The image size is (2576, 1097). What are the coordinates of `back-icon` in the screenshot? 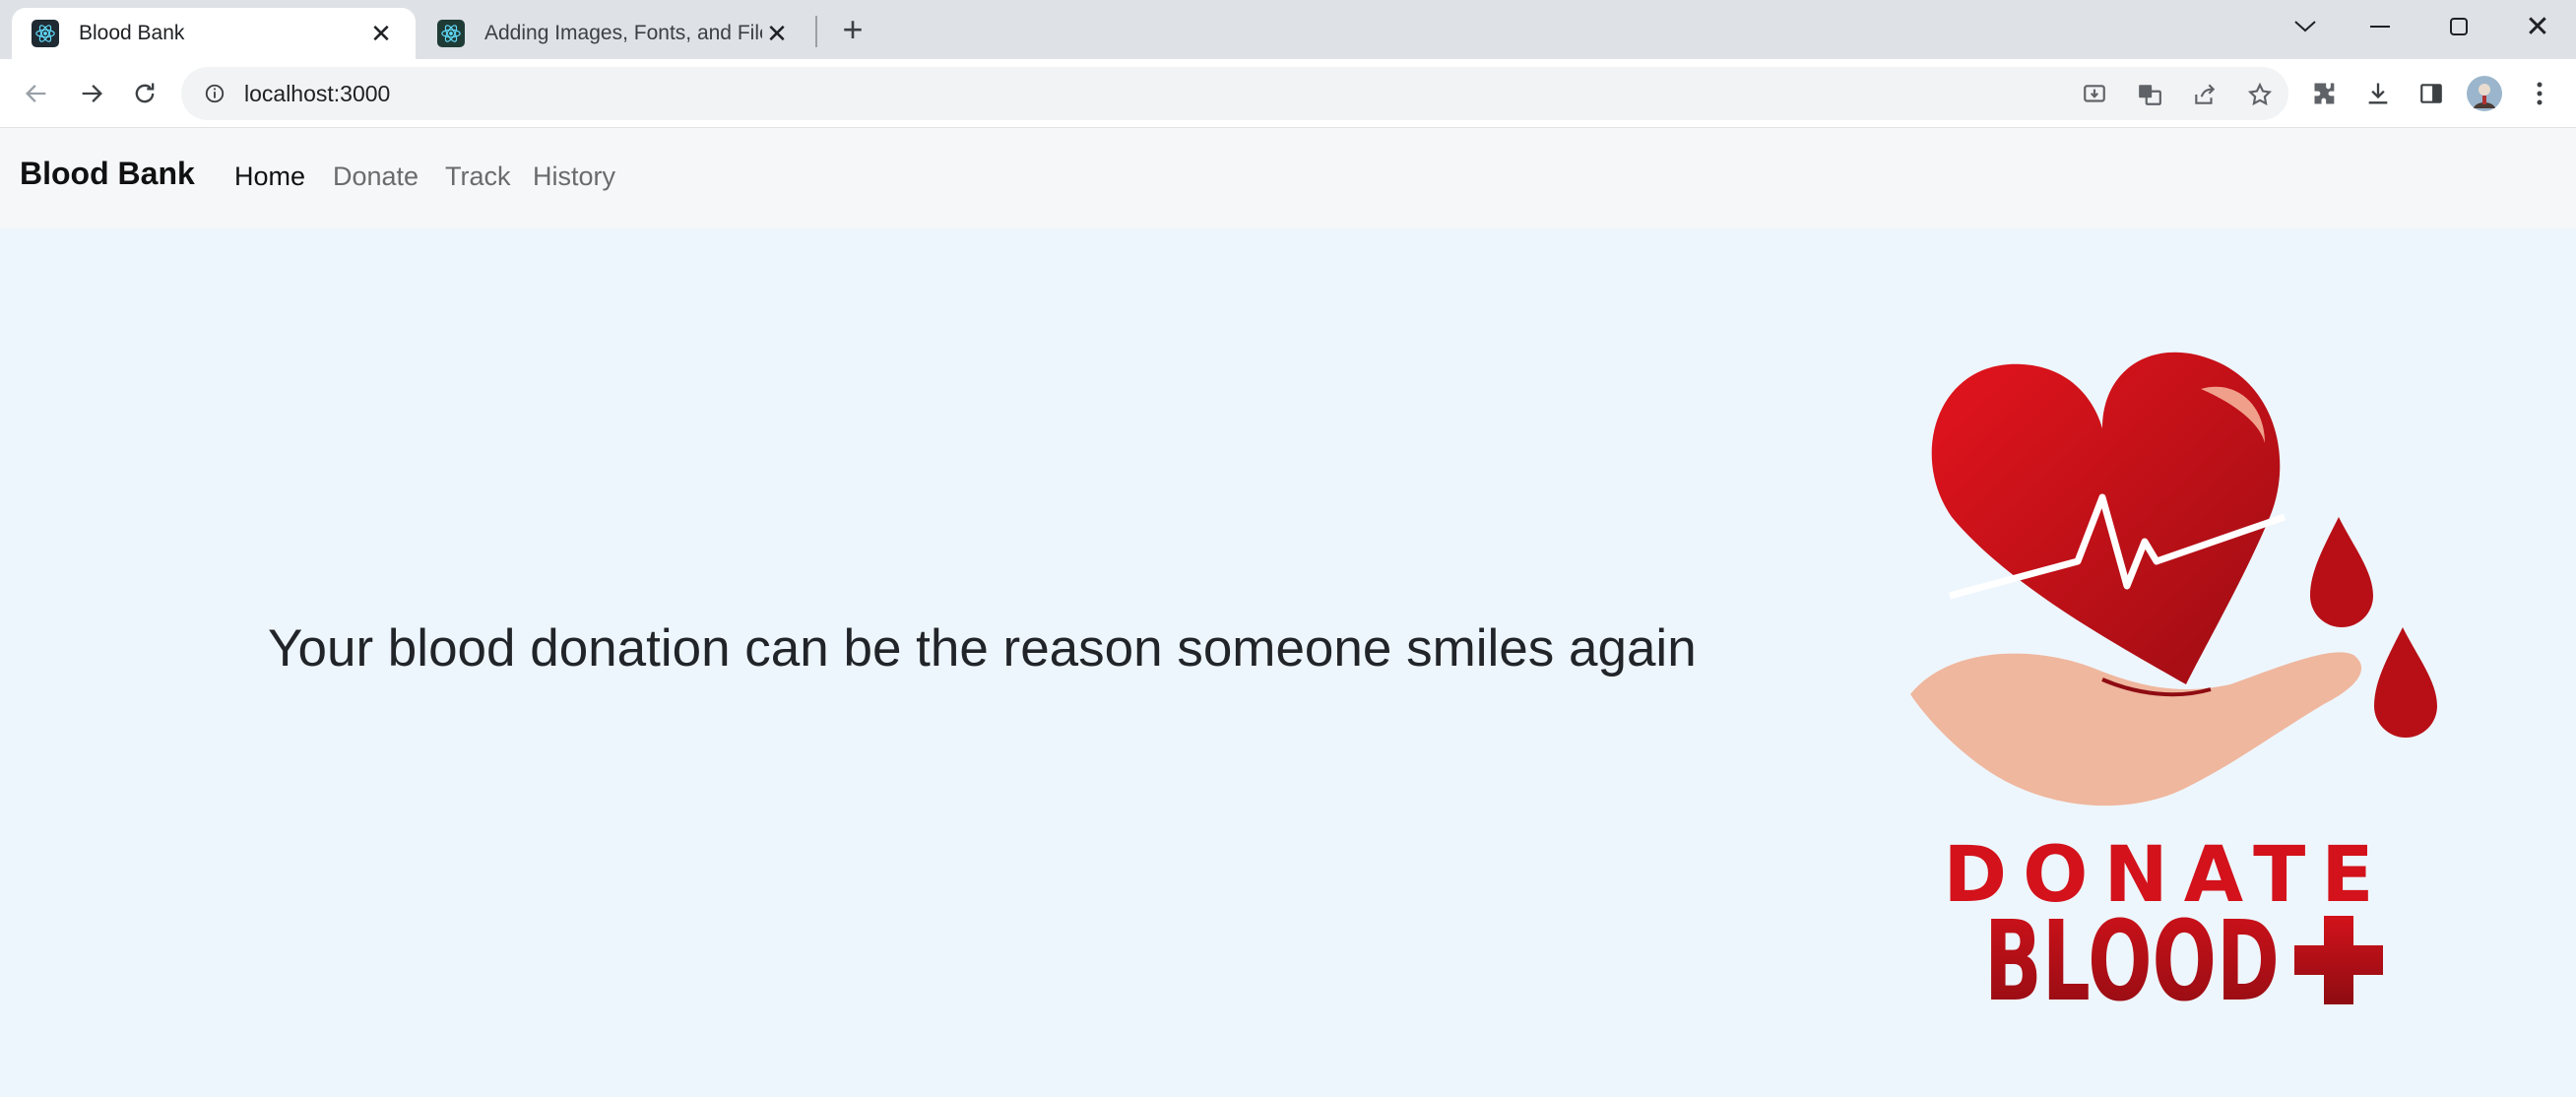 It's located at (36, 93).